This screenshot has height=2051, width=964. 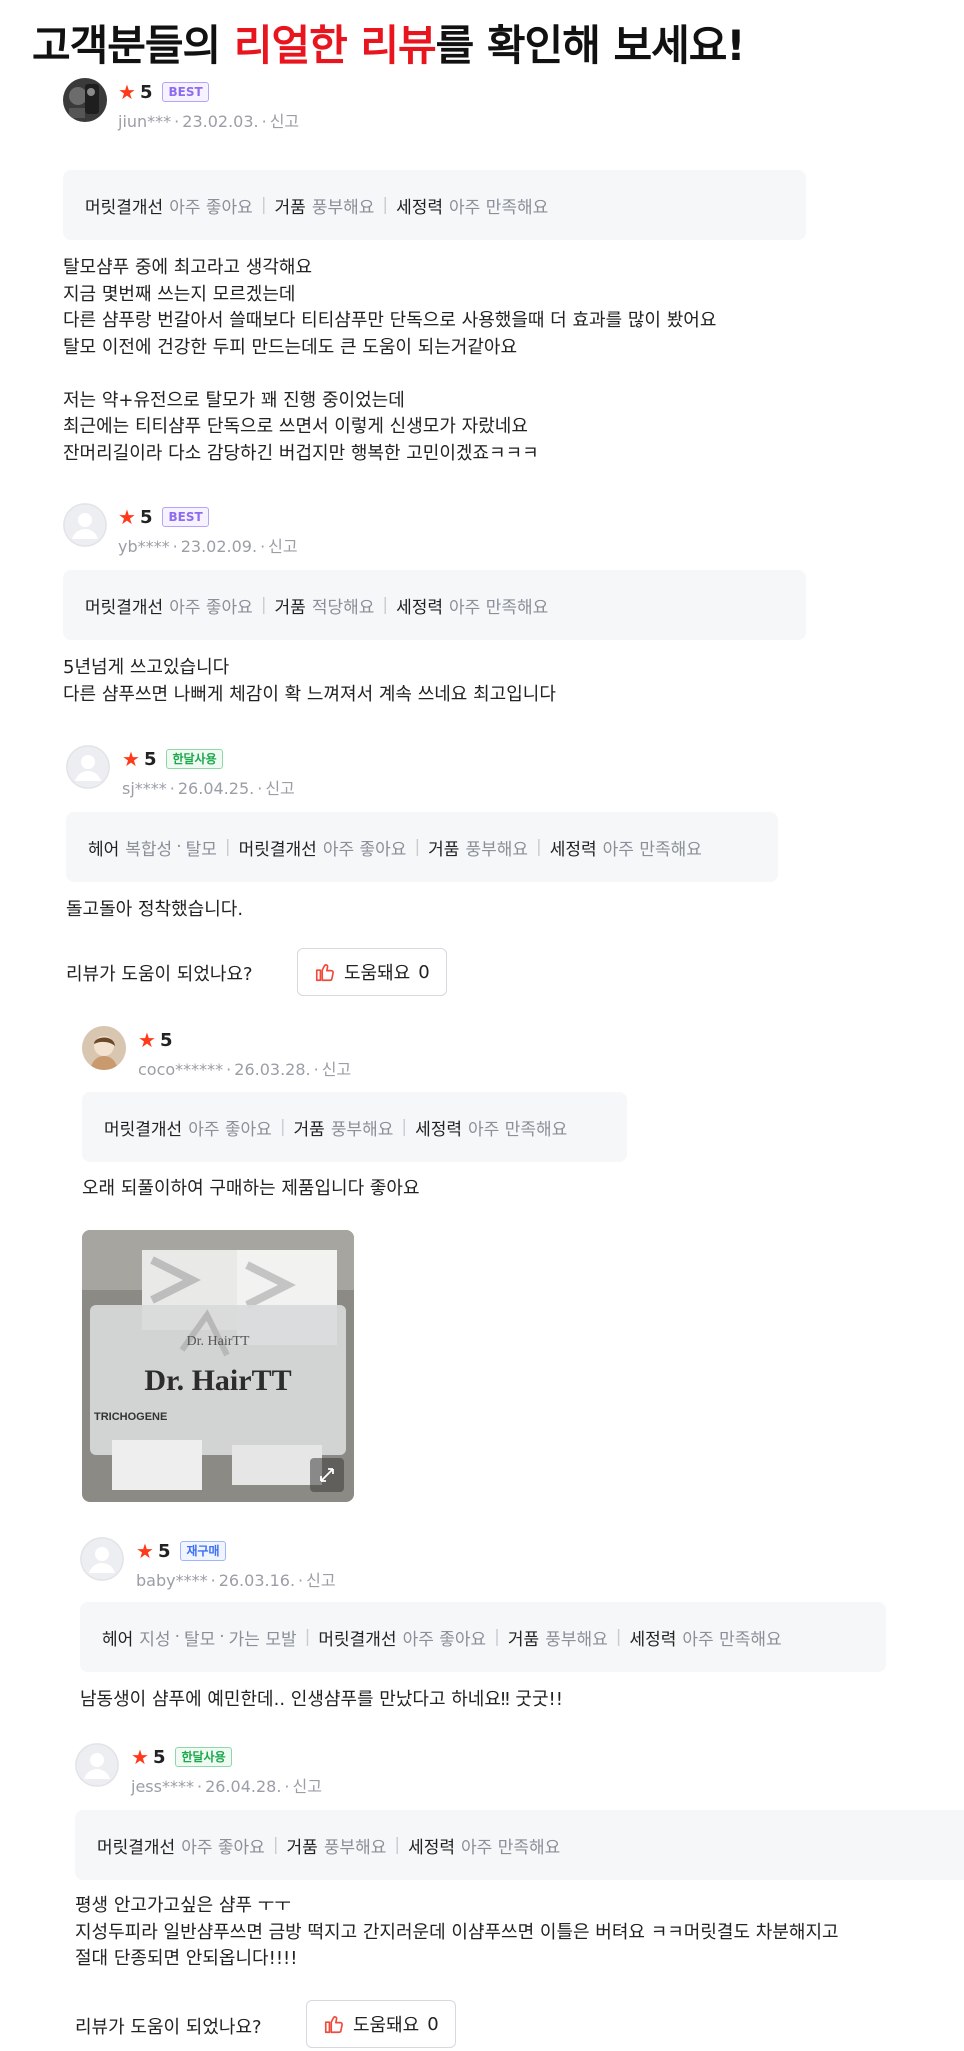 I want to click on review-date: 26.03.16., so click(x=257, y=1580).